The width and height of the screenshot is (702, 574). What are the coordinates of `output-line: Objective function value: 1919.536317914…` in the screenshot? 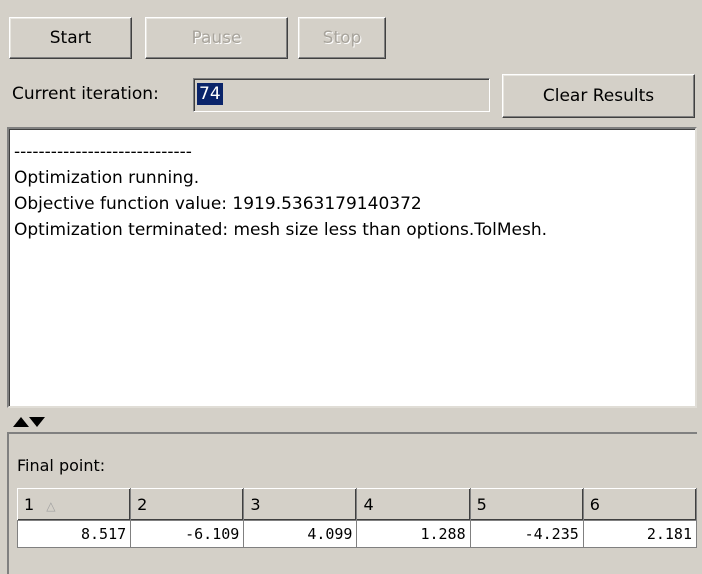 It's located at (218, 204).